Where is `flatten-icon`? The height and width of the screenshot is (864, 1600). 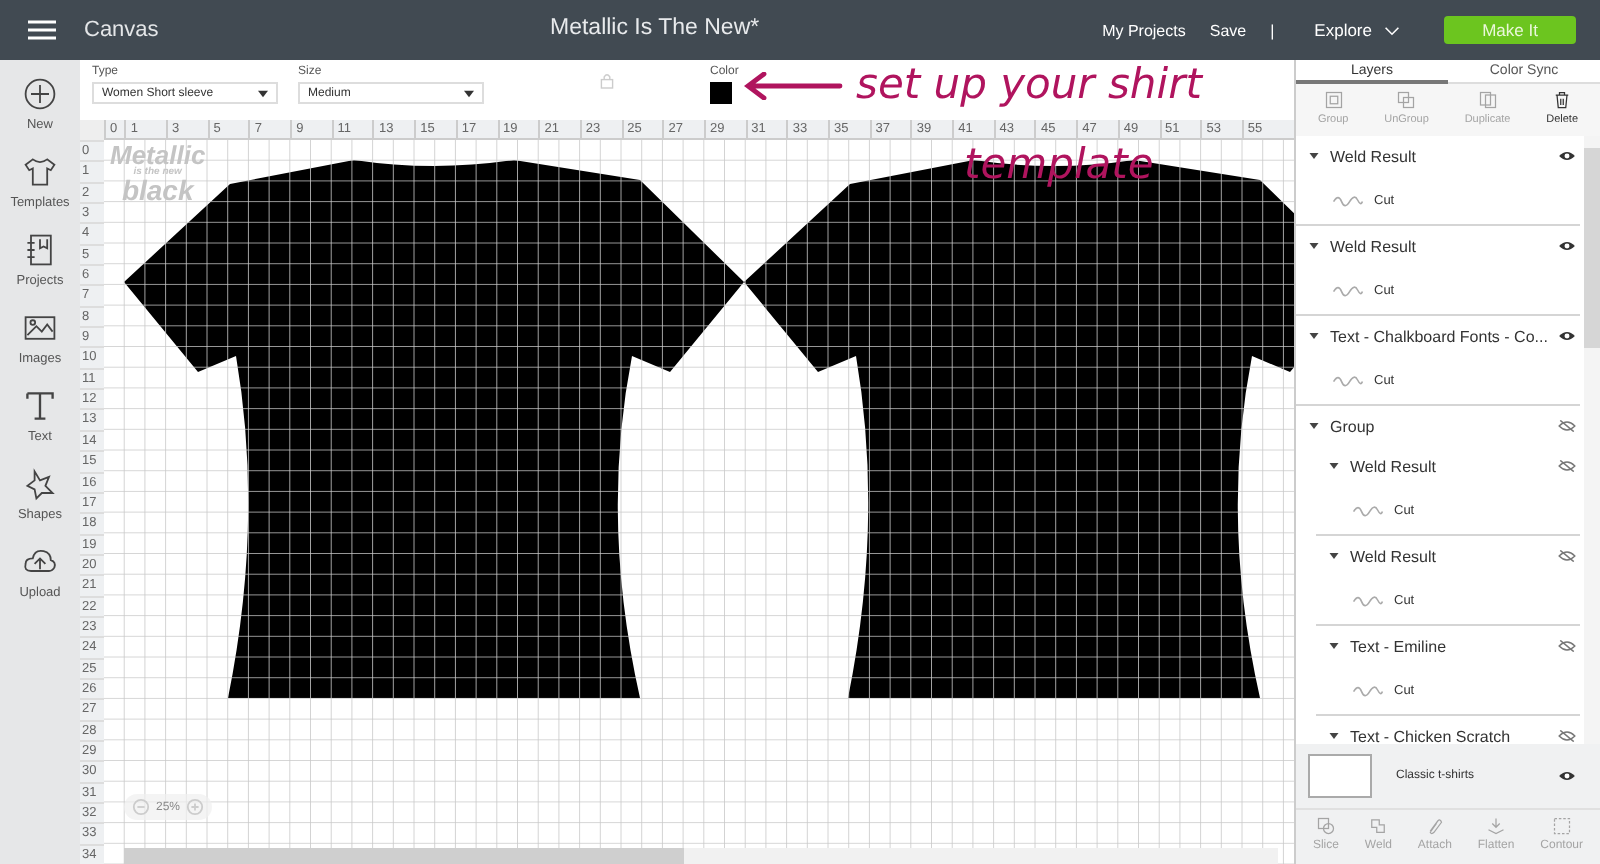
flatten-icon is located at coordinates (1496, 826).